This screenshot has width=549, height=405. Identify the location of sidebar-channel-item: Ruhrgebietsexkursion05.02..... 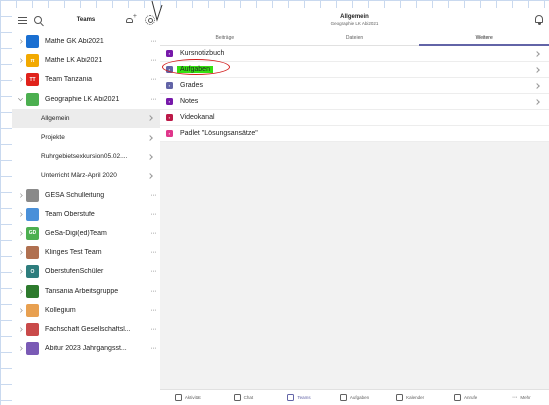
(86, 156).